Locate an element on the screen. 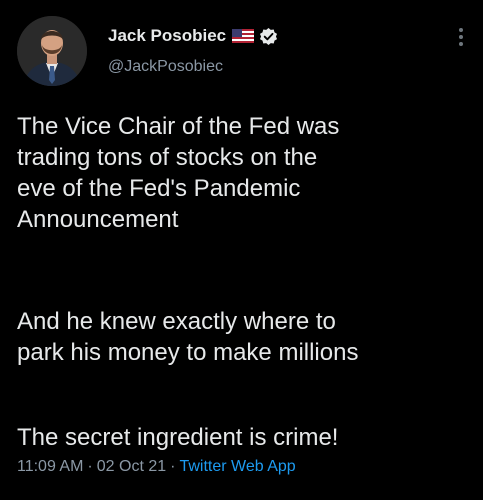 The image size is (483, 500). author-name-row: Jack Posobiec is located at coordinates (193, 36).